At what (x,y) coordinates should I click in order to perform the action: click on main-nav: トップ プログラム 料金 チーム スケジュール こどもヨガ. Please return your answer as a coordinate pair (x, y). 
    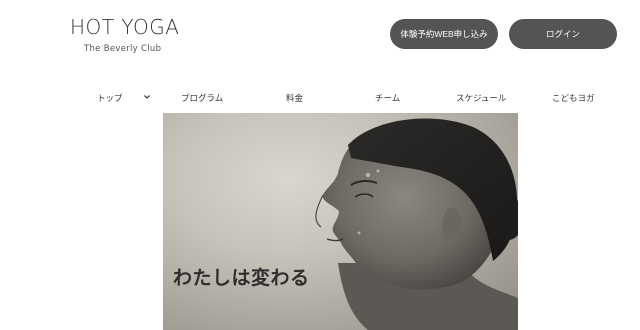
    Looking at the image, I should click on (320, 100).